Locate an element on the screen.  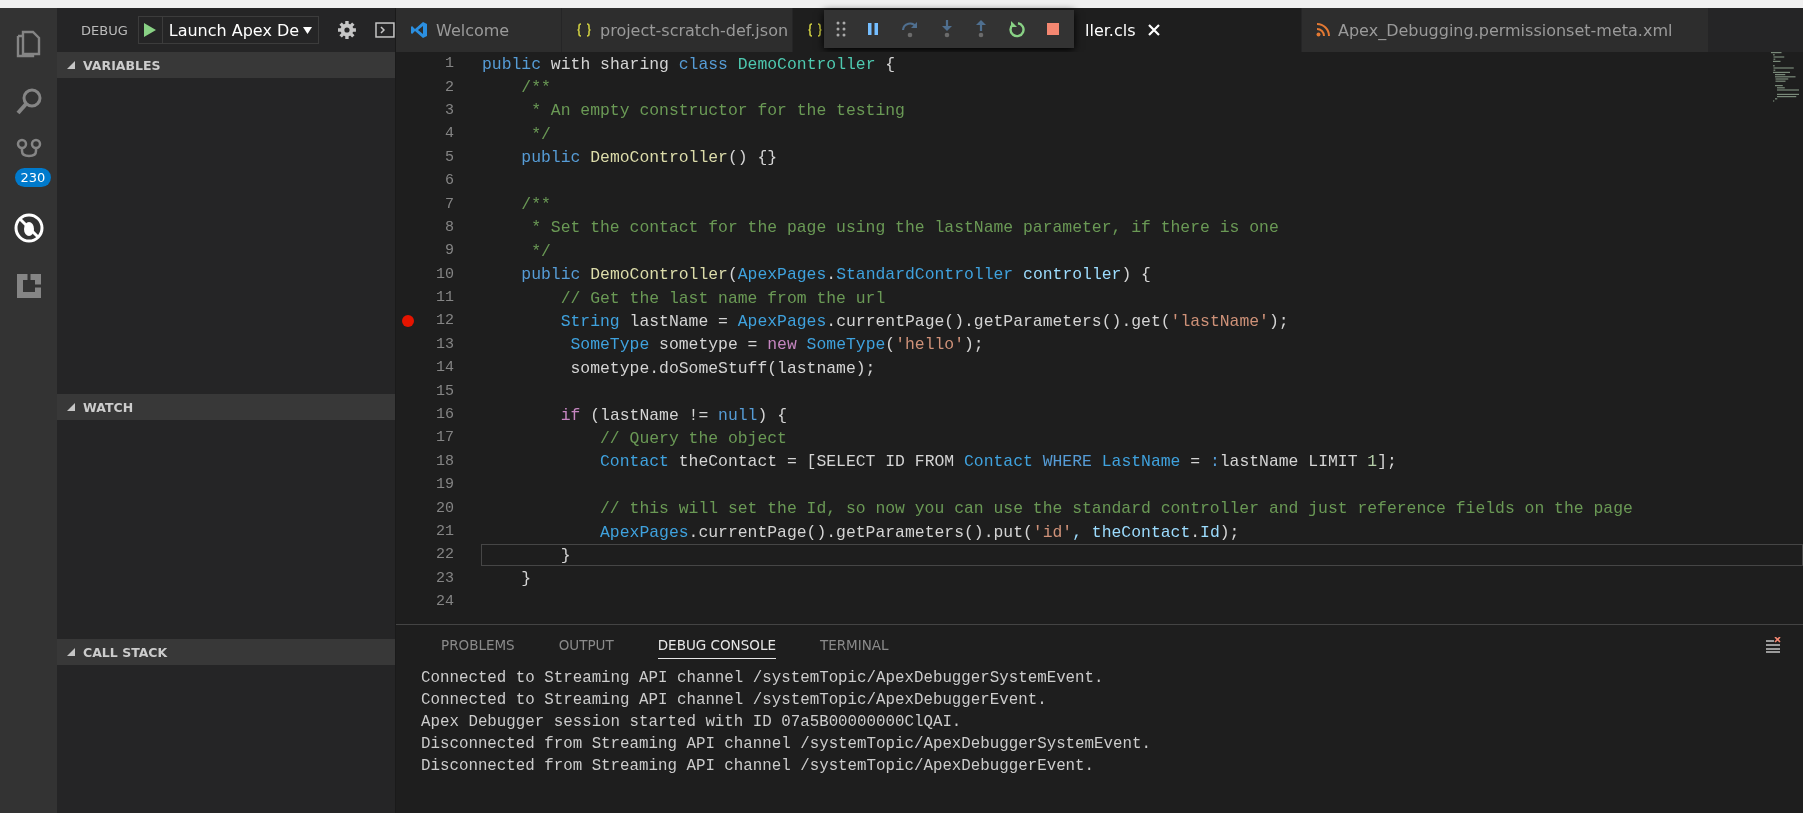
line-number: 5 is located at coordinates (449, 157).